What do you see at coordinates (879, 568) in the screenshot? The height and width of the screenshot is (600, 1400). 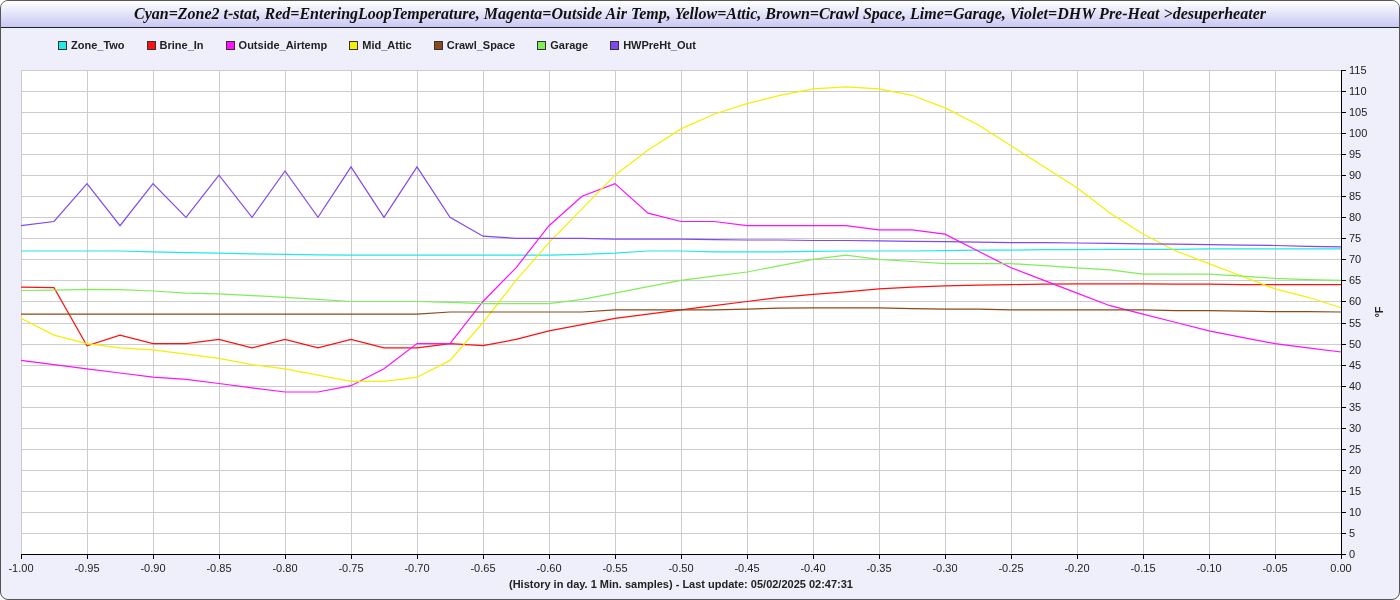 I see `tick-label: -0.35` at bounding box center [879, 568].